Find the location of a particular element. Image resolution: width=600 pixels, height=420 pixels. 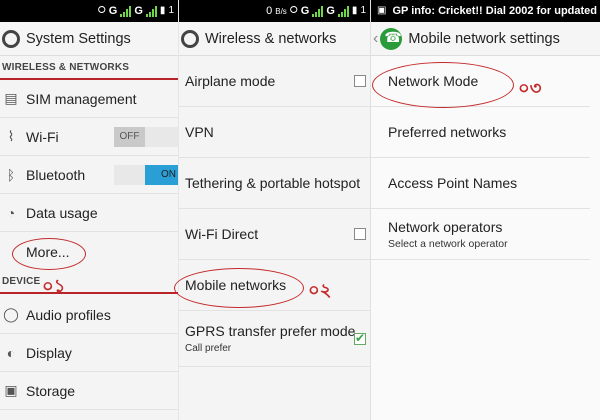

item-label: Wi-Fi is located at coordinates (42, 136).